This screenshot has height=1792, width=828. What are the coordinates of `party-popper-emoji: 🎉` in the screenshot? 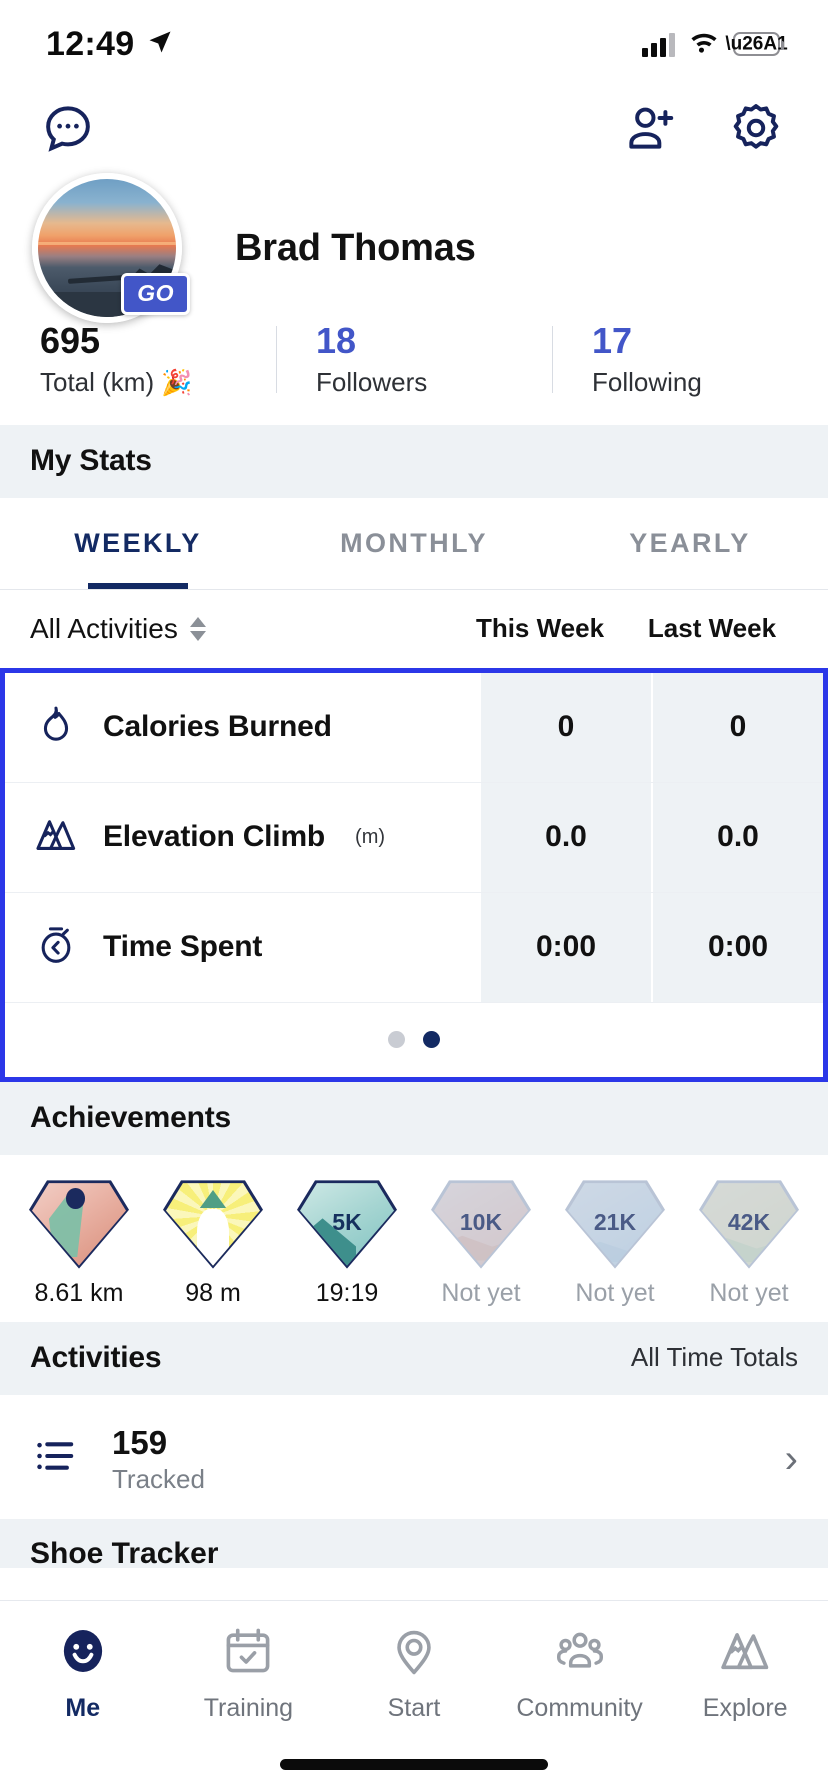 It's located at (177, 383).